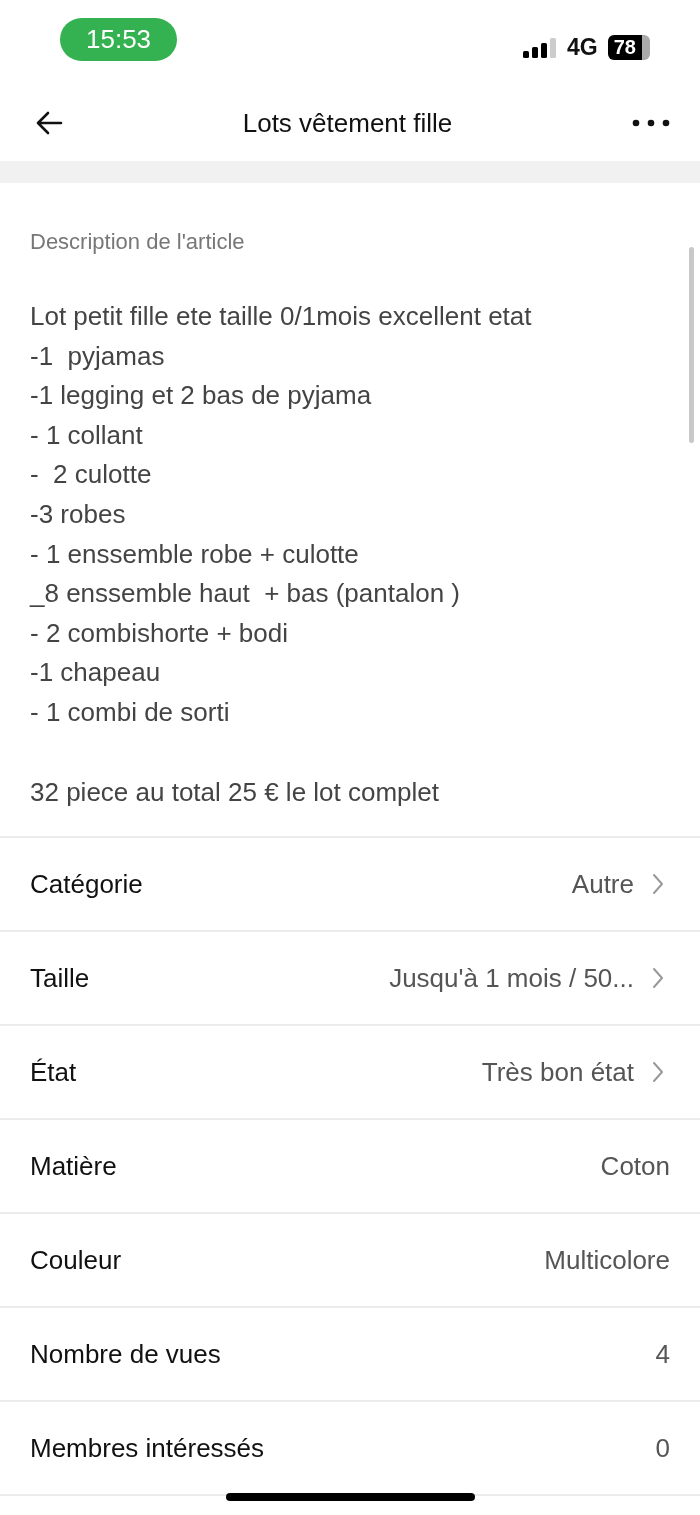  Describe the element at coordinates (628, 47) in the screenshot. I see `battery-level: 78` at that location.